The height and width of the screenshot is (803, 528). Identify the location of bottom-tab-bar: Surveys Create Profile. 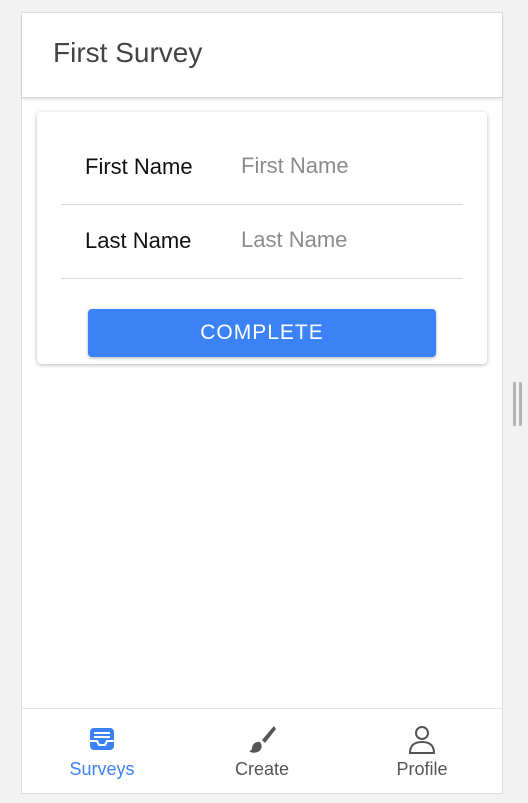
(262, 750).